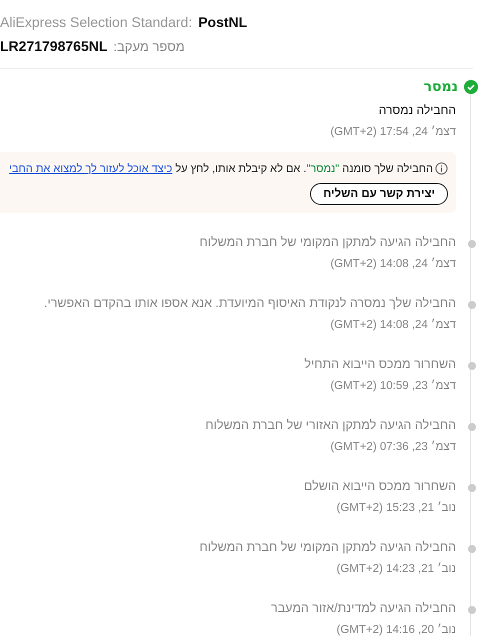 This screenshot has width=492, height=637. Describe the element at coordinates (392, 386) in the screenshot. I see `event-time: דצמ׳ 23, 10:59 (GMT+2)` at that location.